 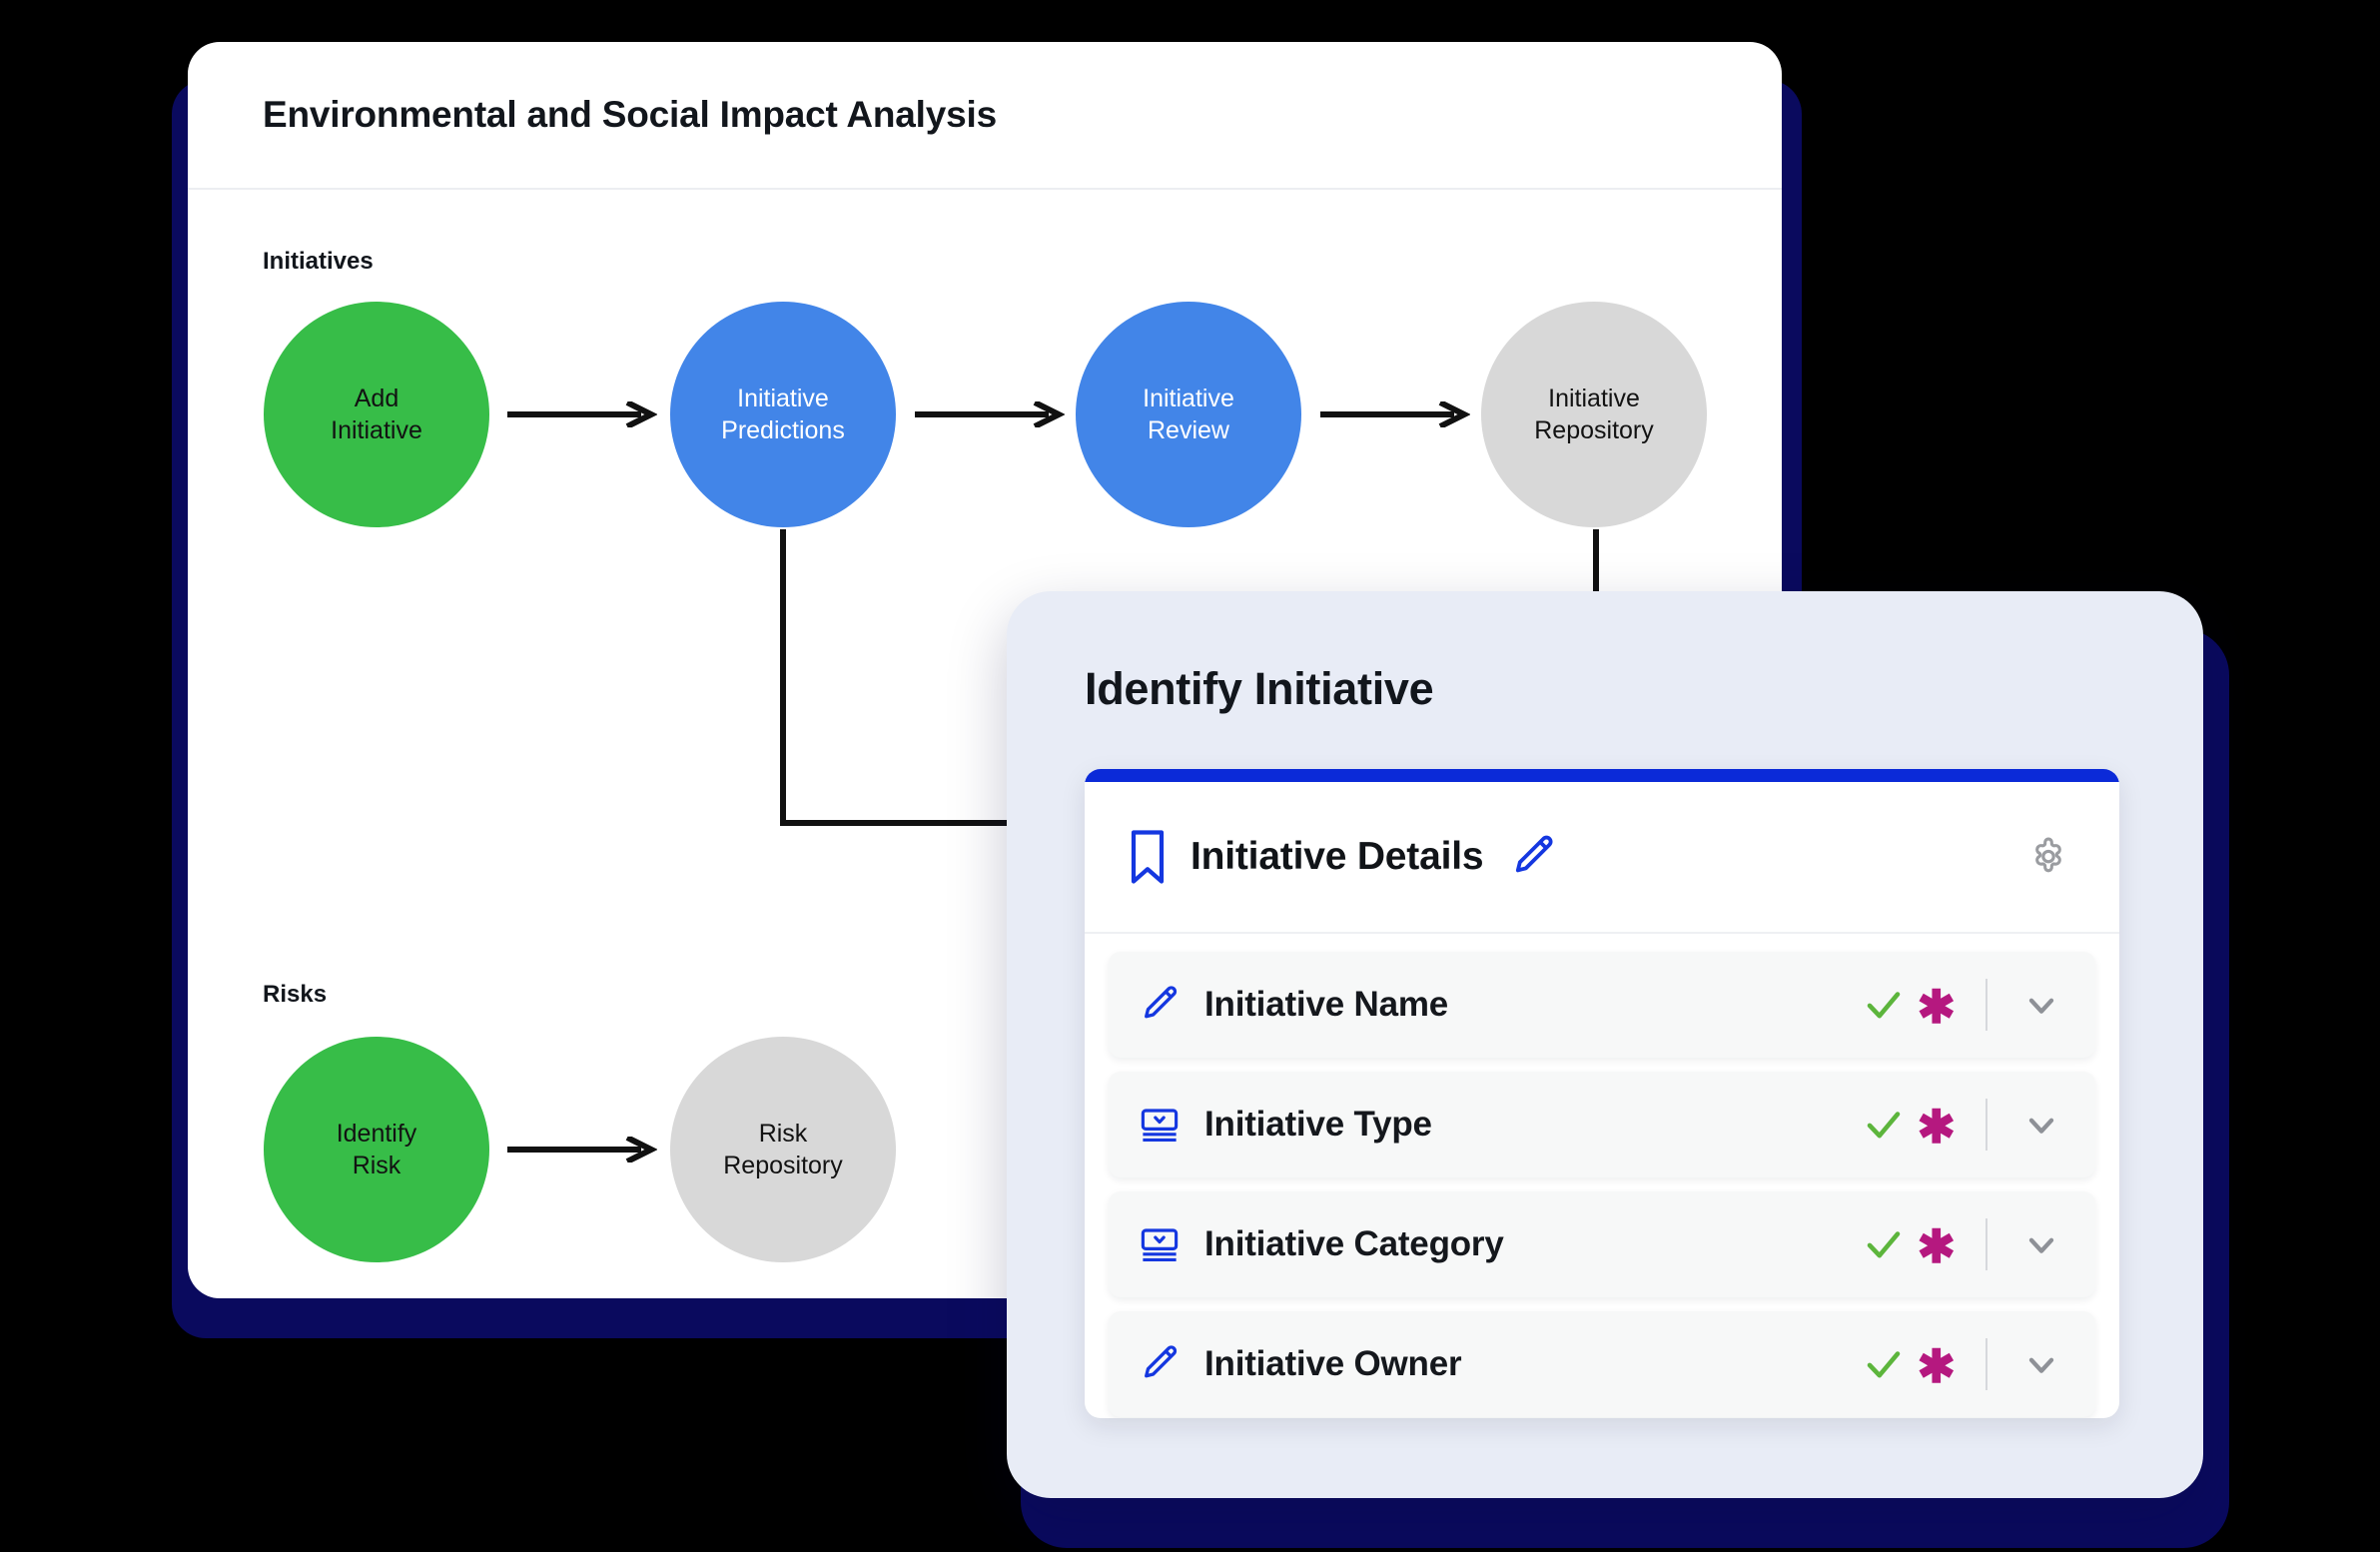 What do you see at coordinates (1188, 414) in the screenshot?
I see `node-initiative-review: Initiative Review` at bounding box center [1188, 414].